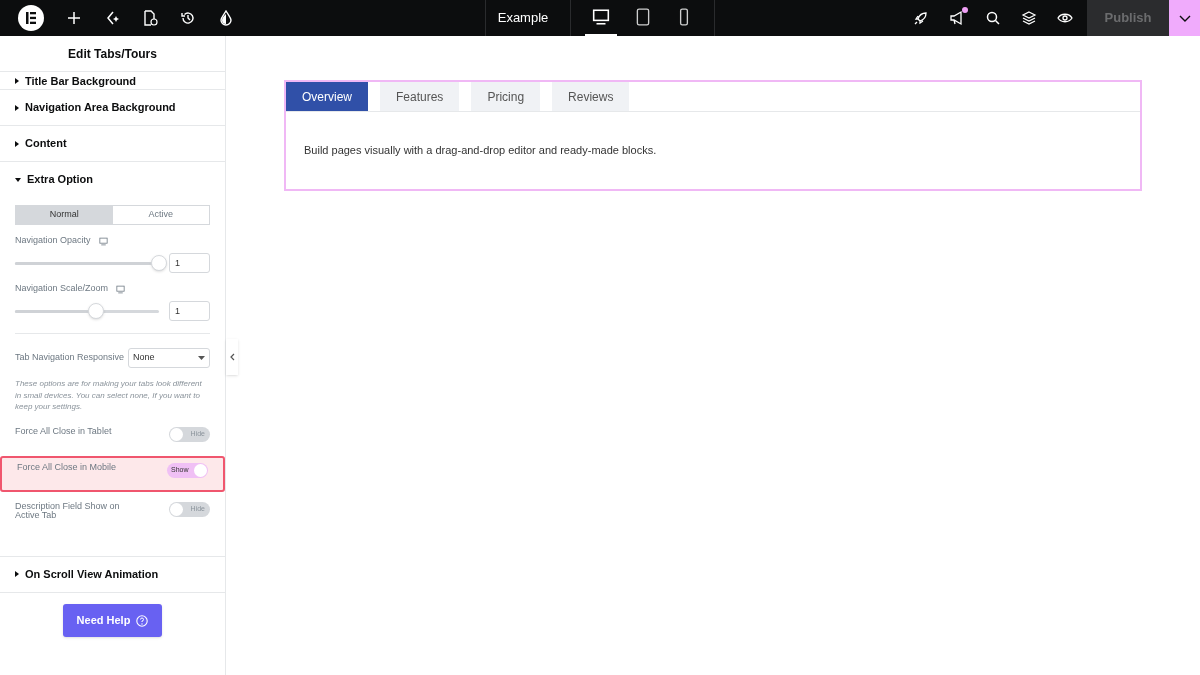  What do you see at coordinates (993, 18) in the screenshot?
I see `search-icon` at bounding box center [993, 18].